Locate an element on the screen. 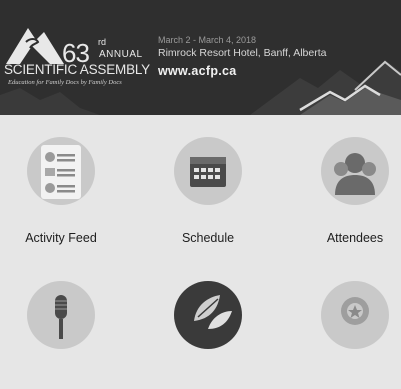 The width and height of the screenshot is (401, 389). activity-feed-tile: Activity Feed is located at coordinates (63, 180).